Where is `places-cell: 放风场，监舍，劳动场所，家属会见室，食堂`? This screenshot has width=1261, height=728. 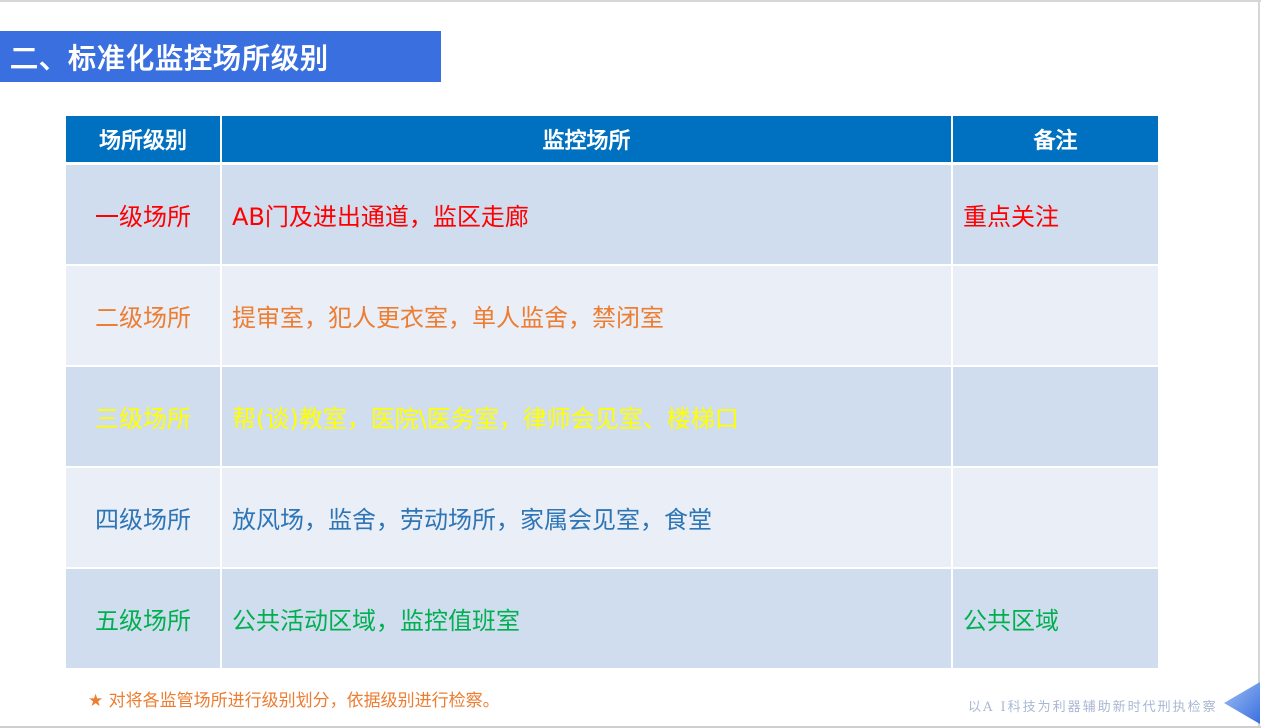
places-cell: 放风场，监舍，劳动场所，家属会见室，食堂 is located at coordinates (587, 518).